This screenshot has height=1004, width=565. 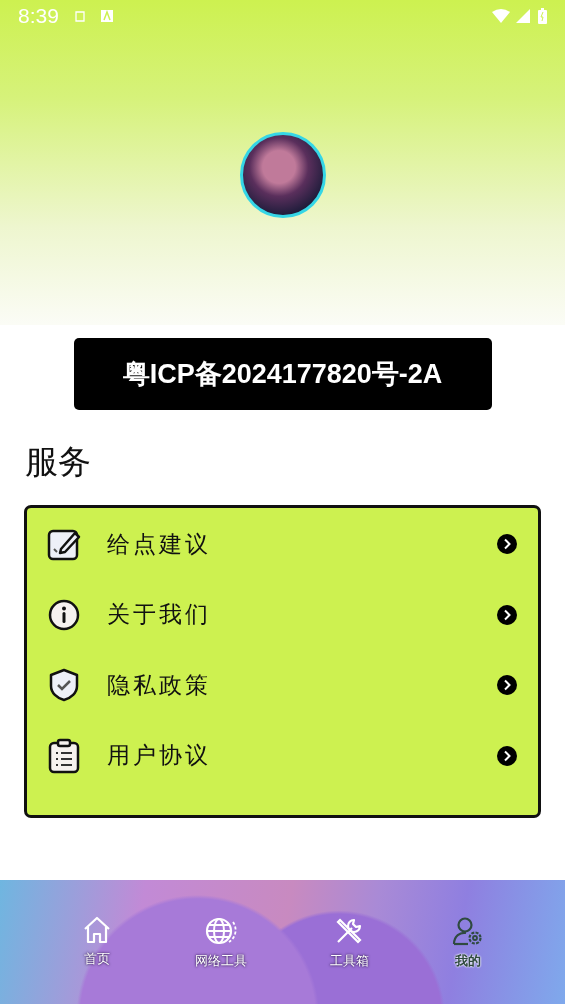 I want to click on section-title: 服务, so click(x=58, y=462).